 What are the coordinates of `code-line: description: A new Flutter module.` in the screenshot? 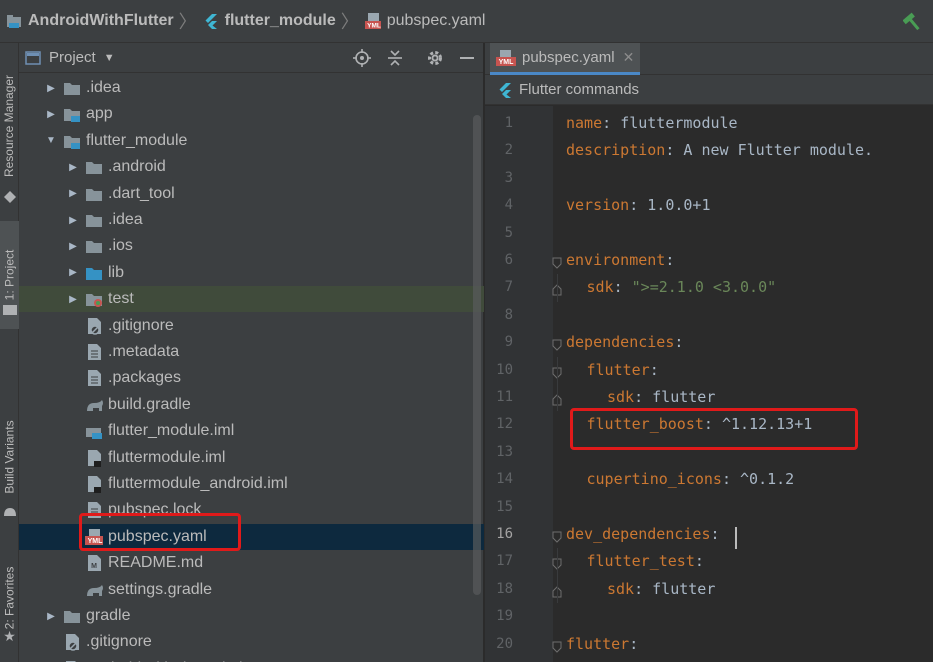 It's located at (719, 150).